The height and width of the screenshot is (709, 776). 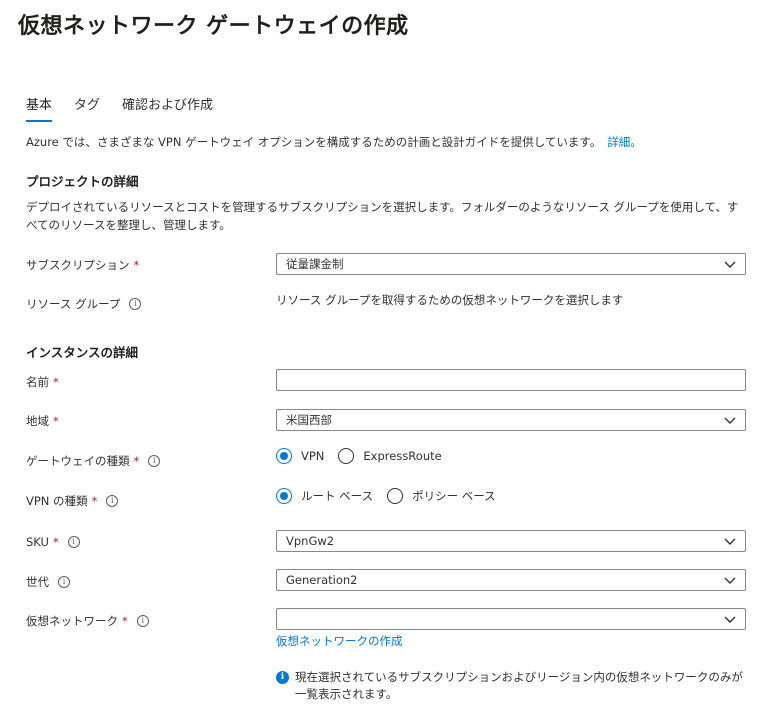 I want to click on gateway-type-vpn-label: VPN, so click(x=313, y=456).